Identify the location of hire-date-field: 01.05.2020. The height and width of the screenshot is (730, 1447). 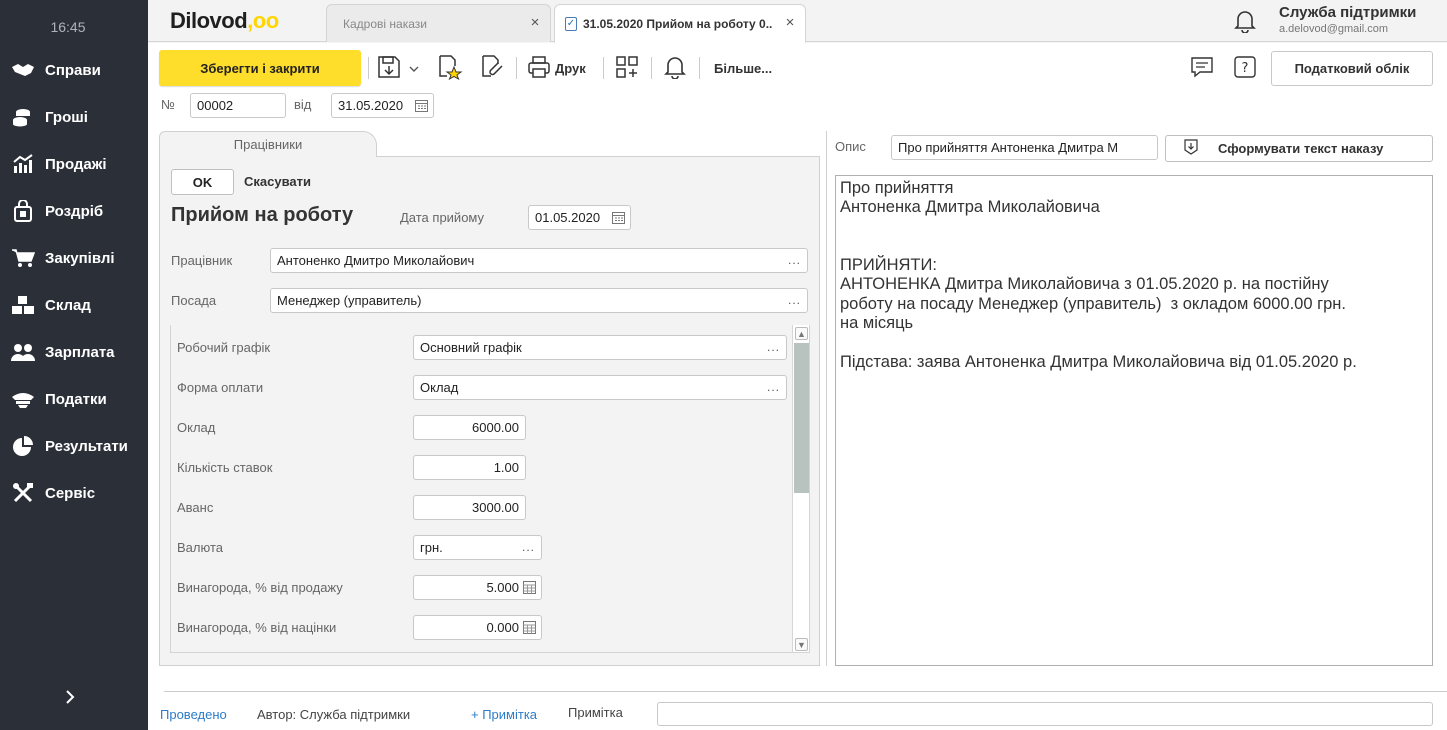
(579, 217).